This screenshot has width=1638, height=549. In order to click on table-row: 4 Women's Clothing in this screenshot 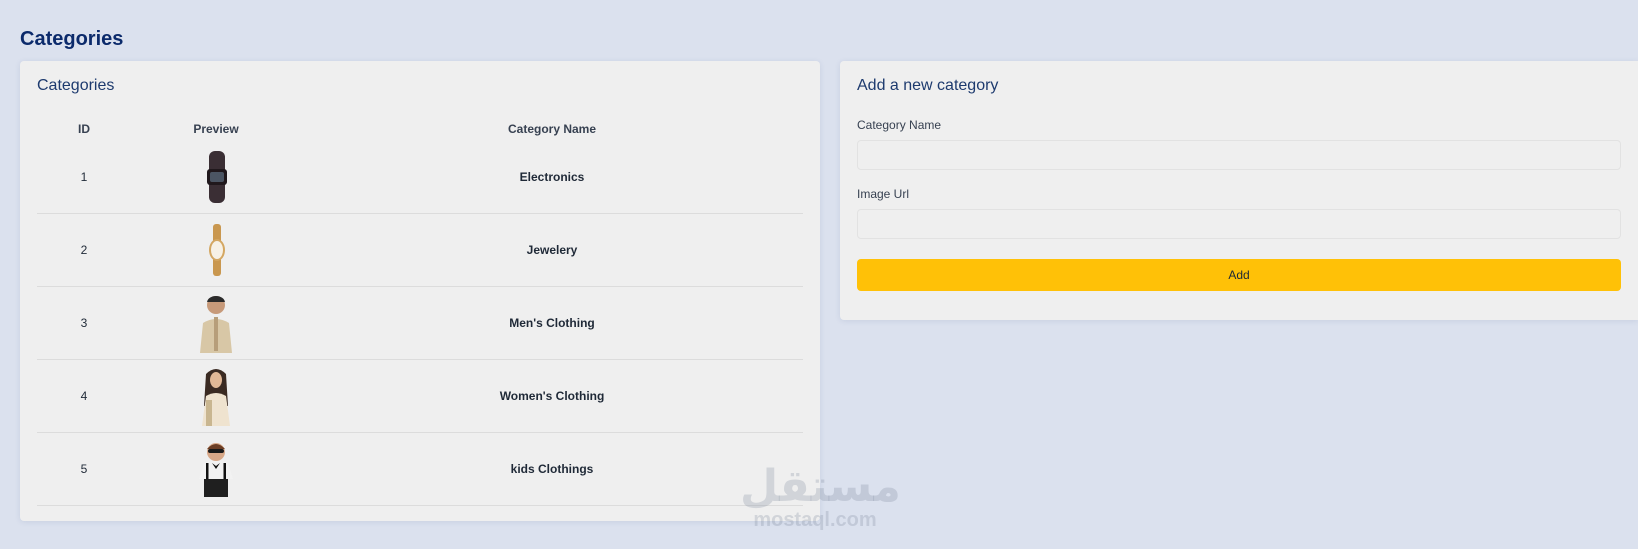, I will do `click(420, 396)`.